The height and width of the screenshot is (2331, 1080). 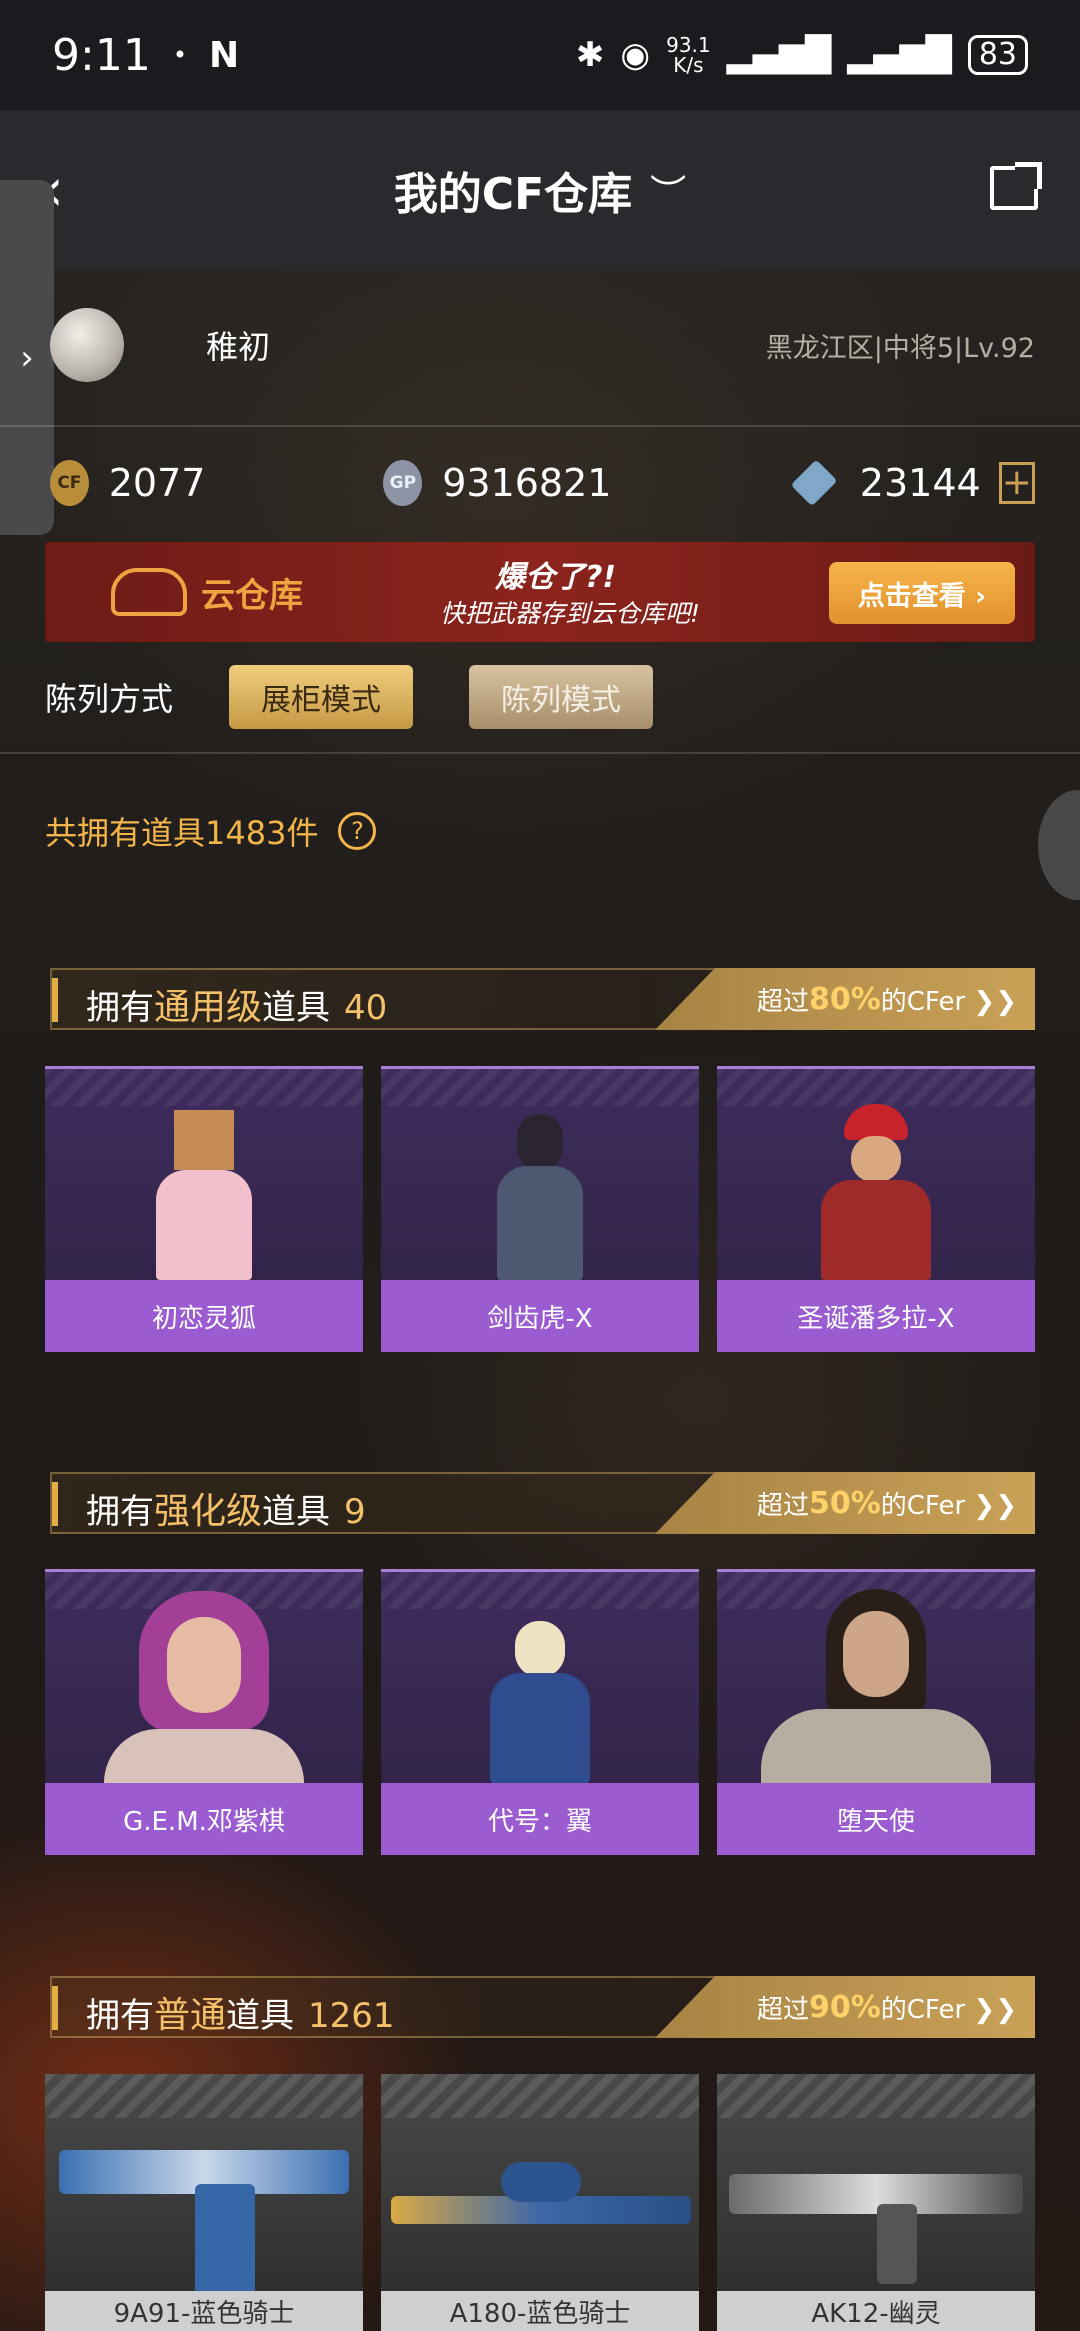 I want to click on list-mode-button: 陈列模式, so click(x=561, y=697).